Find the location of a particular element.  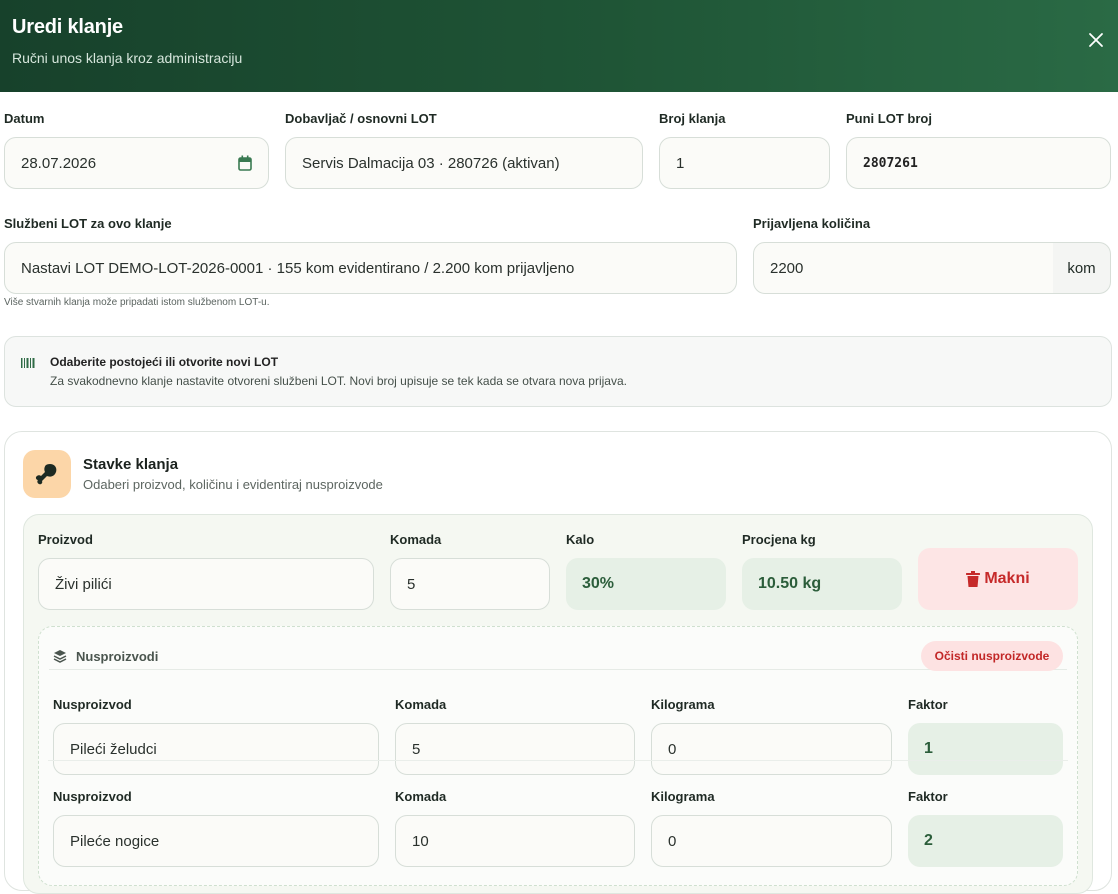

layers-icon is located at coordinates (60, 656).